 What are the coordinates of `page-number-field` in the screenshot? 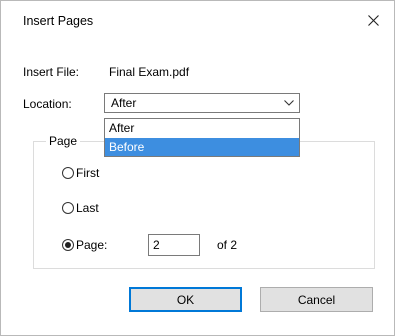 It's located at (174, 245).